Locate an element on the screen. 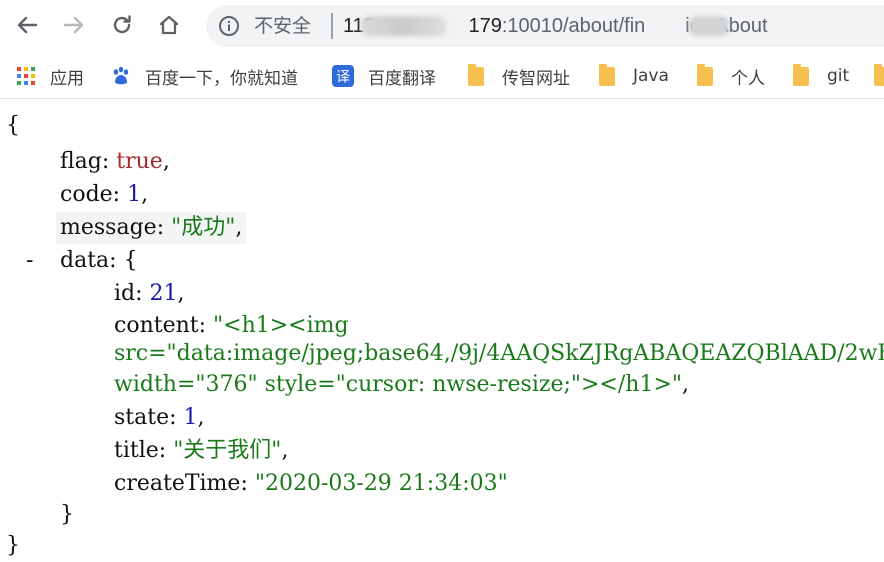 This screenshot has width=884, height=562. bookmark-folder-chuanzhi: 传智网址 is located at coordinates (519, 76).